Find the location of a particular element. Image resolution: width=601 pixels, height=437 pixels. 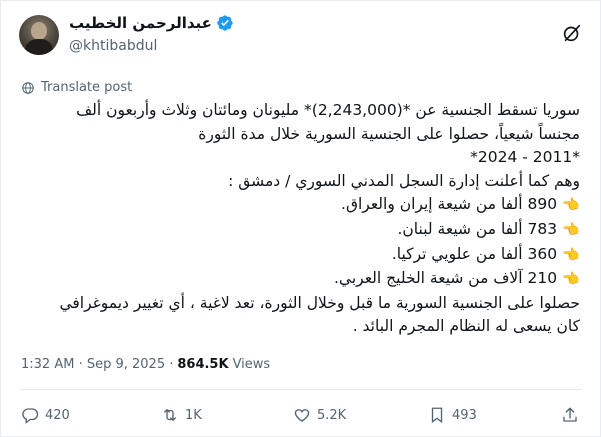

post-timestamp: 1:32 AM · Sep 9, 2025 · is located at coordinates (97, 364).